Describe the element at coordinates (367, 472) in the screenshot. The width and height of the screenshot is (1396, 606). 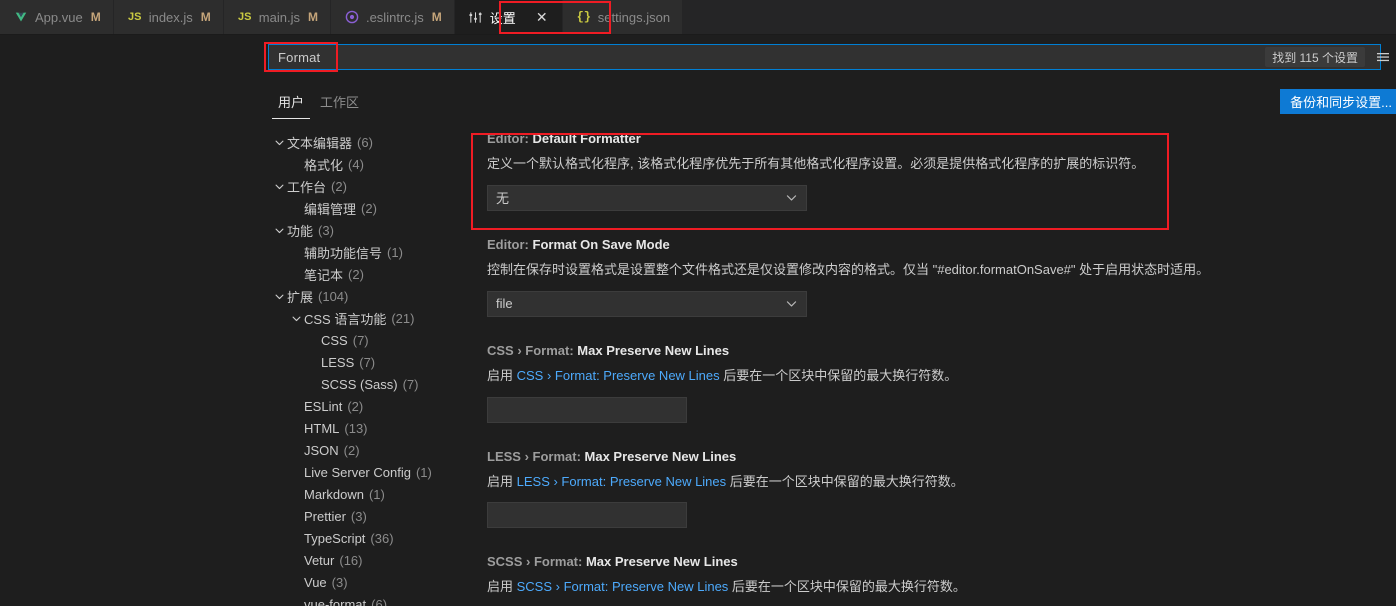
I see `toc-item: Live Server Config (1)` at that location.